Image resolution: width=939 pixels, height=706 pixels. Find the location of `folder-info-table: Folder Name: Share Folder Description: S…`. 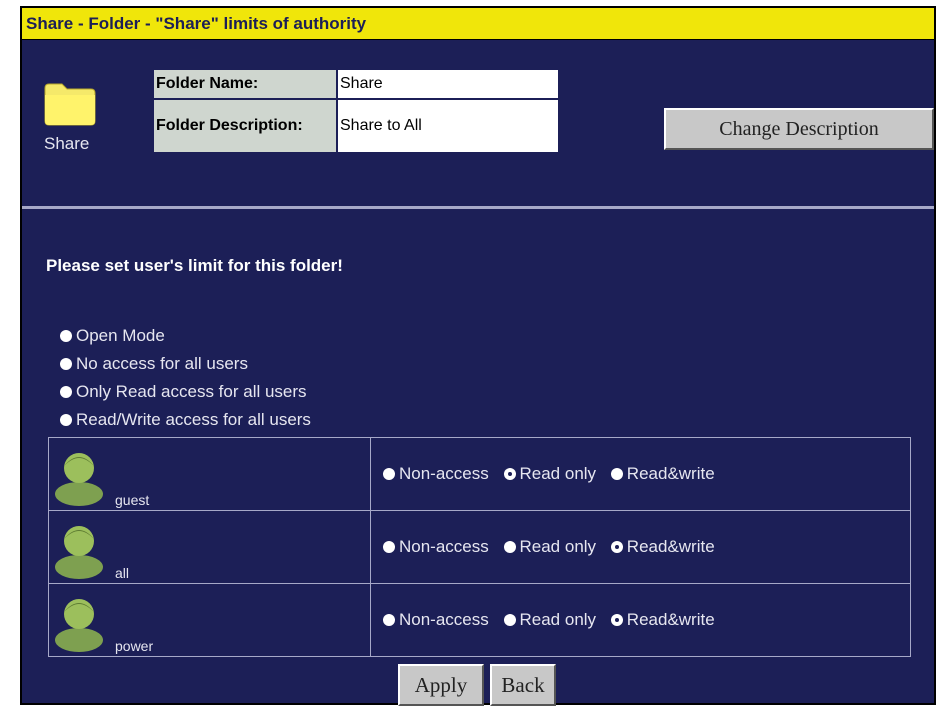

folder-info-table: Folder Name: Share Folder Description: S… is located at coordinates (356, 111).